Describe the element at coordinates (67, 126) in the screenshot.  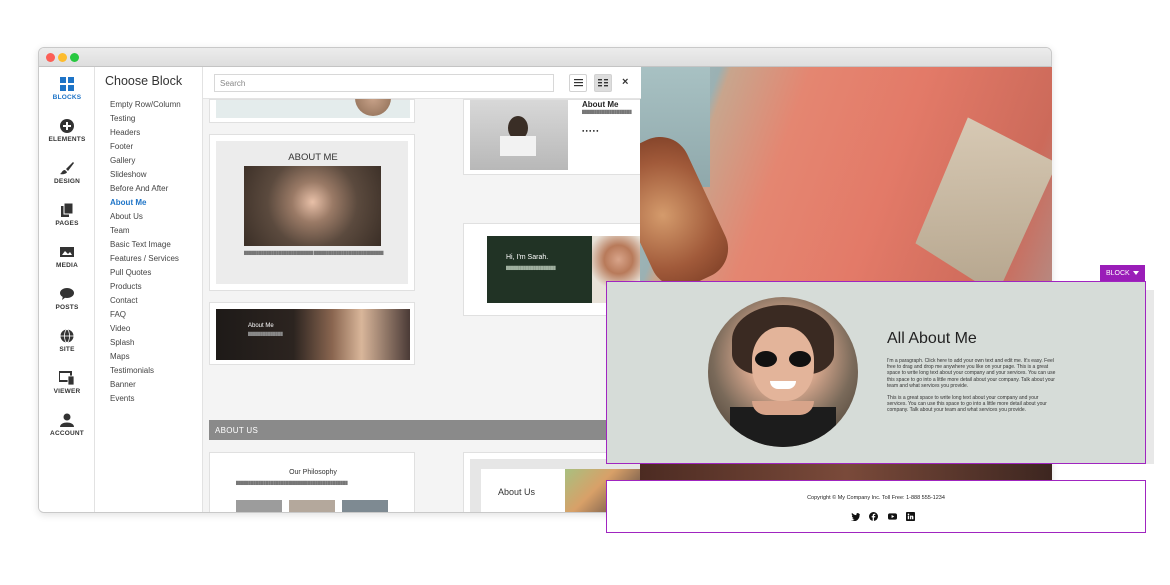
I see `plus-circle-icon` at that location.